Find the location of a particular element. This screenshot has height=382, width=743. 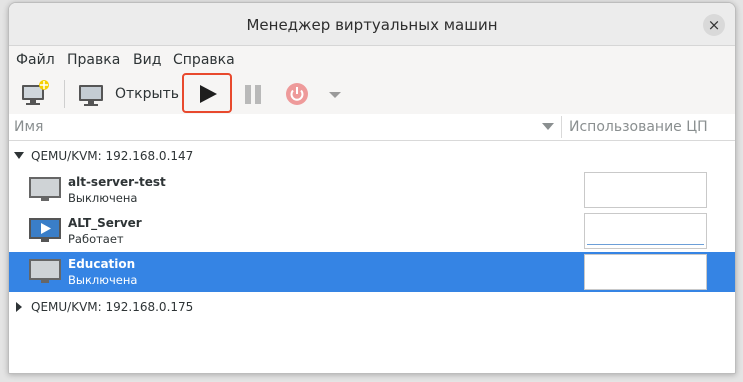

menu-help: Справка is located at coordinates (204, 60).